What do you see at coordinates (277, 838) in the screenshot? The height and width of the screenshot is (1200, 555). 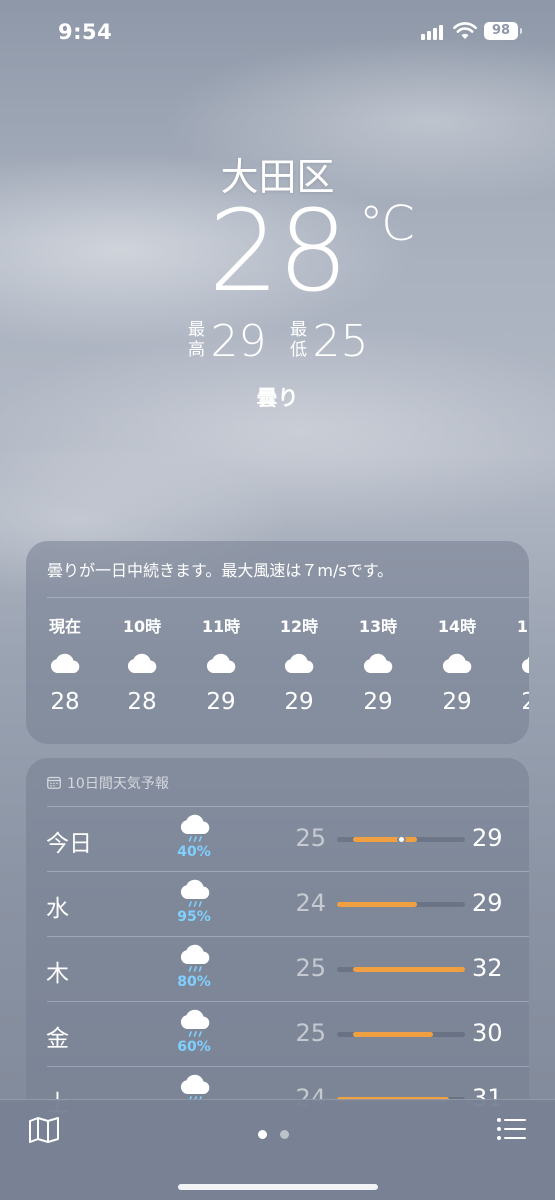 I see `daily-row: 今日 40% 25 29` at bounding box center [277, 838].